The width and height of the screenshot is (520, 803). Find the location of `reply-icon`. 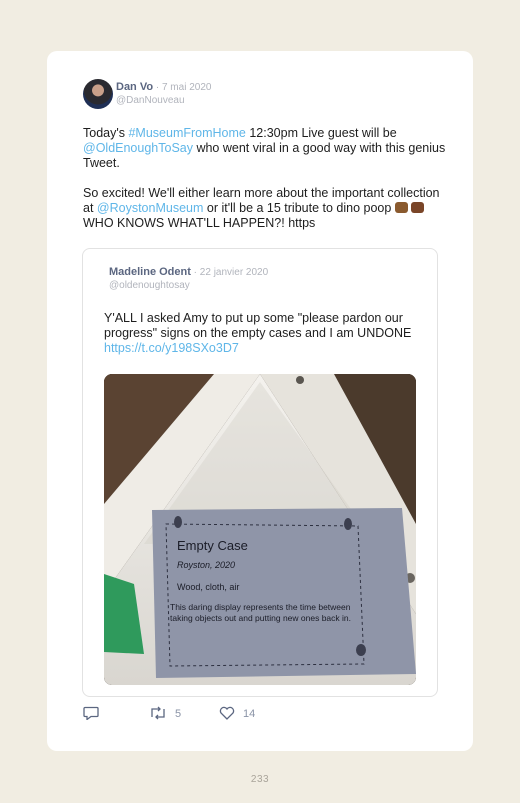

reply-icon is located at coordinates (91, 714).